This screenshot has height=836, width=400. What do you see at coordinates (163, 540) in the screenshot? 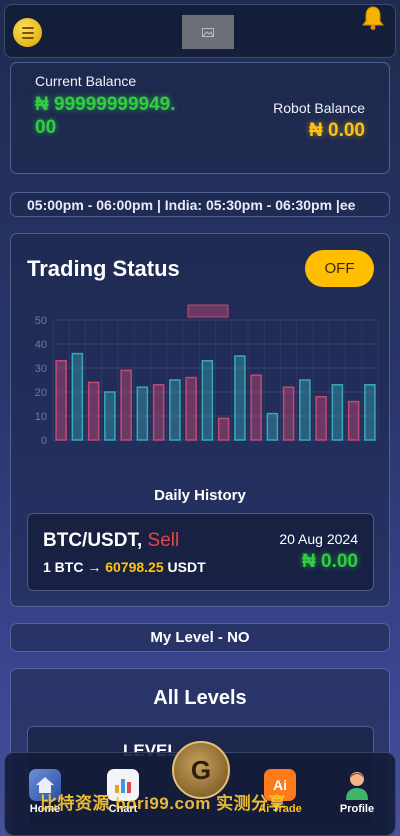
I see `trade-side: Sell` at bounding box center [163, 540].